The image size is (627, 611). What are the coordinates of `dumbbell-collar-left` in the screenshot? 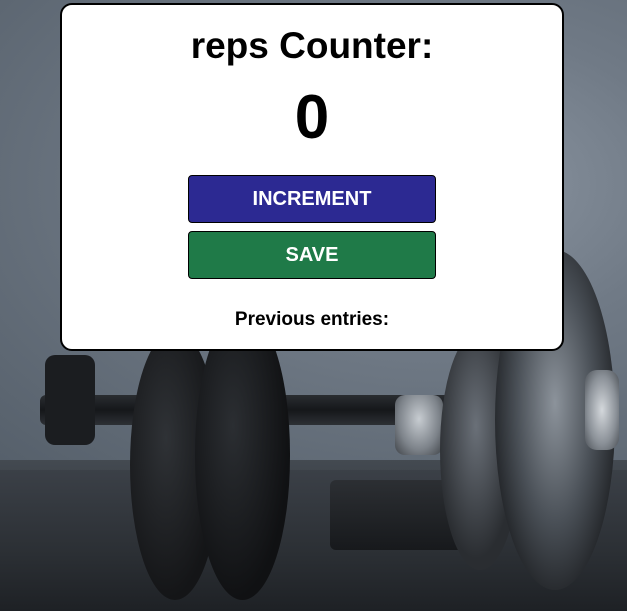 It's located at (70, 400).